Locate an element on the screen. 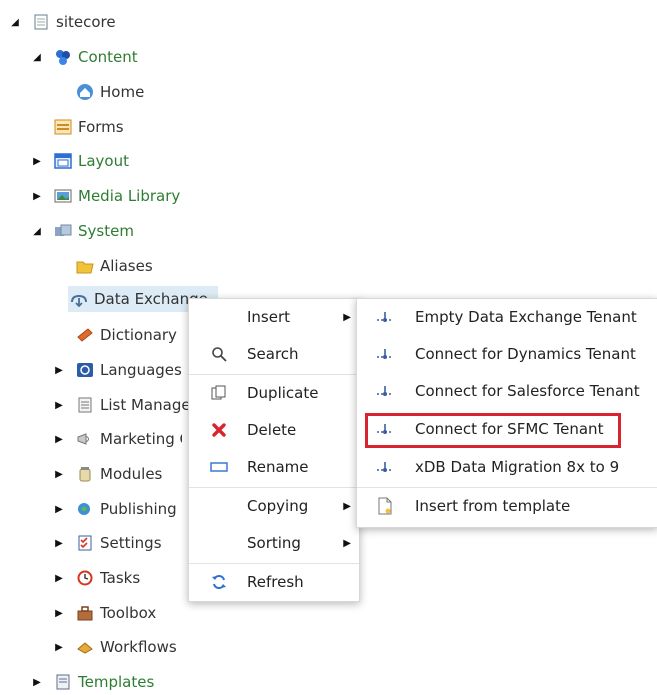 This screenshot has width=657, height=695. menu-item-sorting: Sorting ▶ is located at coordinates (274, 543).